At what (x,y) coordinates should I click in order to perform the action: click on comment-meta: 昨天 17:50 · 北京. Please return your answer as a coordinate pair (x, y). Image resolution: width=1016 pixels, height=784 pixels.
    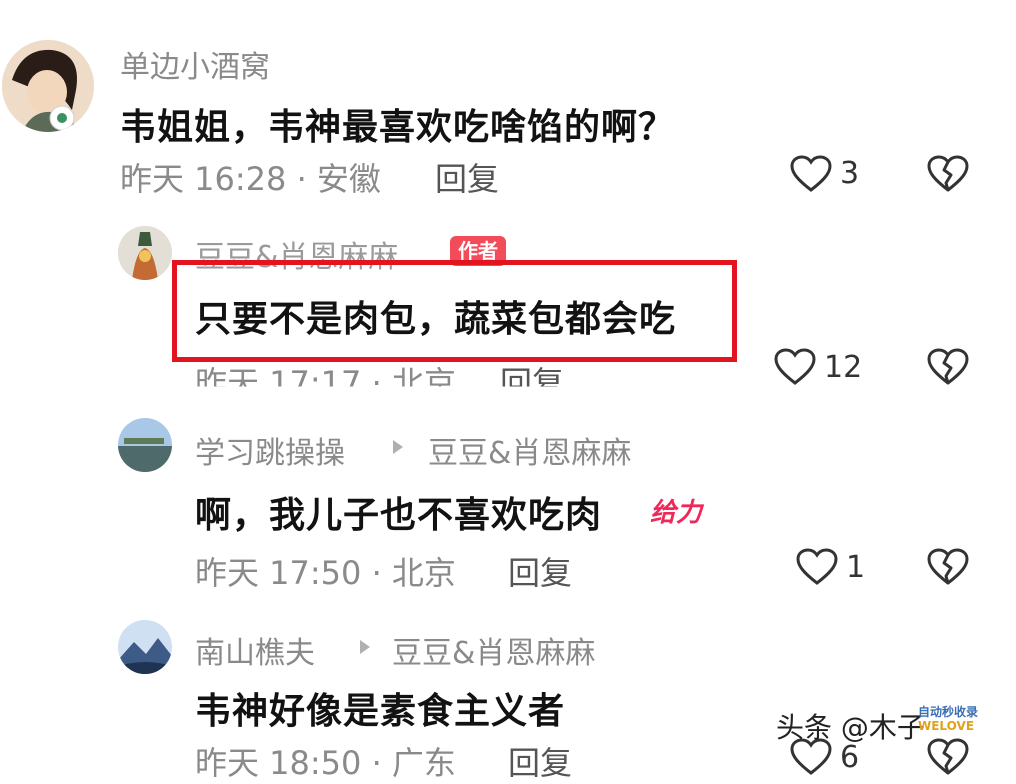
    Looking at the image, I should click on (325, 573).